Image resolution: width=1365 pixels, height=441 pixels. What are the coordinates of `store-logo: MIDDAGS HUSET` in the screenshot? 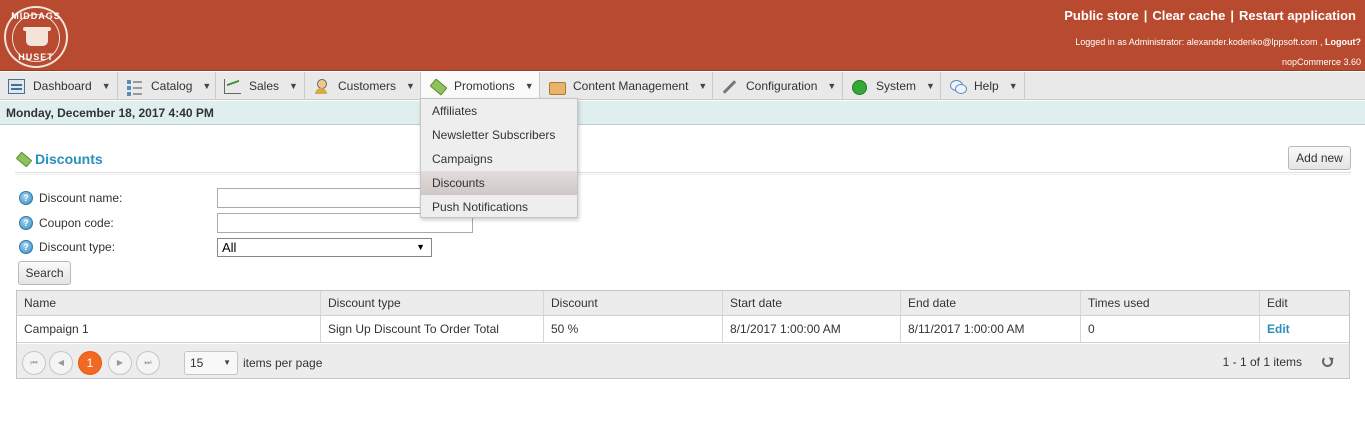 It's located at (36, 37).